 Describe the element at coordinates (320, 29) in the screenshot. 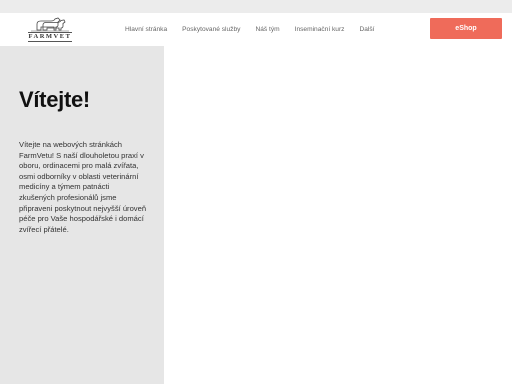

I see `nav-item-insemination-course: Inseminační kurz` at that location.